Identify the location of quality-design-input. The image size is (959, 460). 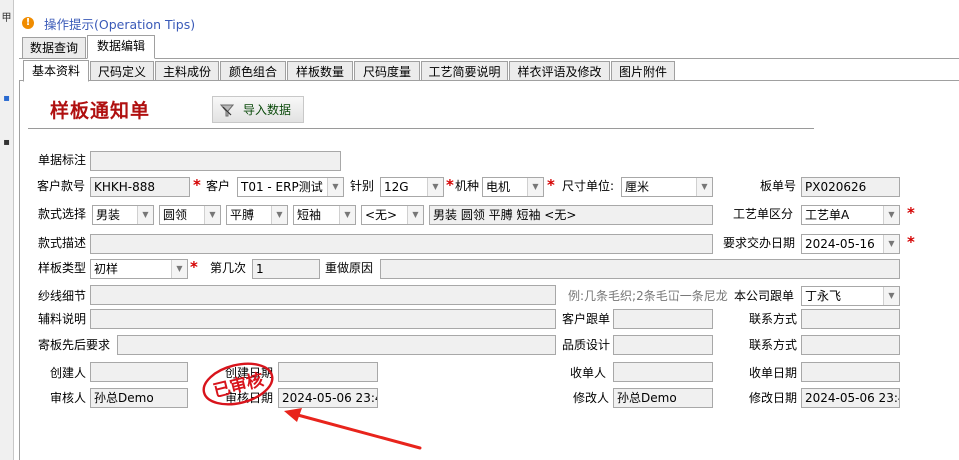
(663, 345).